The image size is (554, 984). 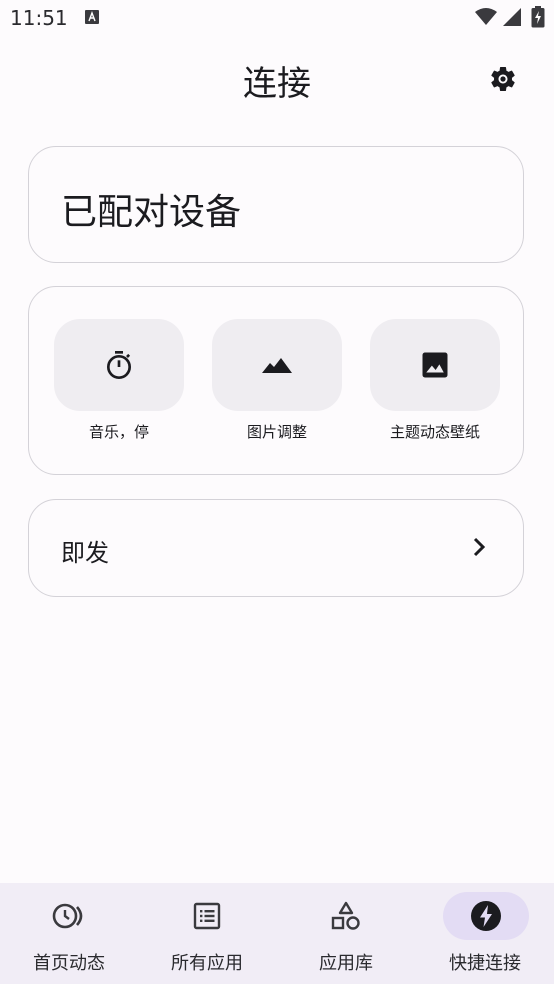 What do you see at coordinates (485, 963) in the screenshot?
I see `nav-label-quick-connect: 快捷连接` at bounding box center [485, 963].